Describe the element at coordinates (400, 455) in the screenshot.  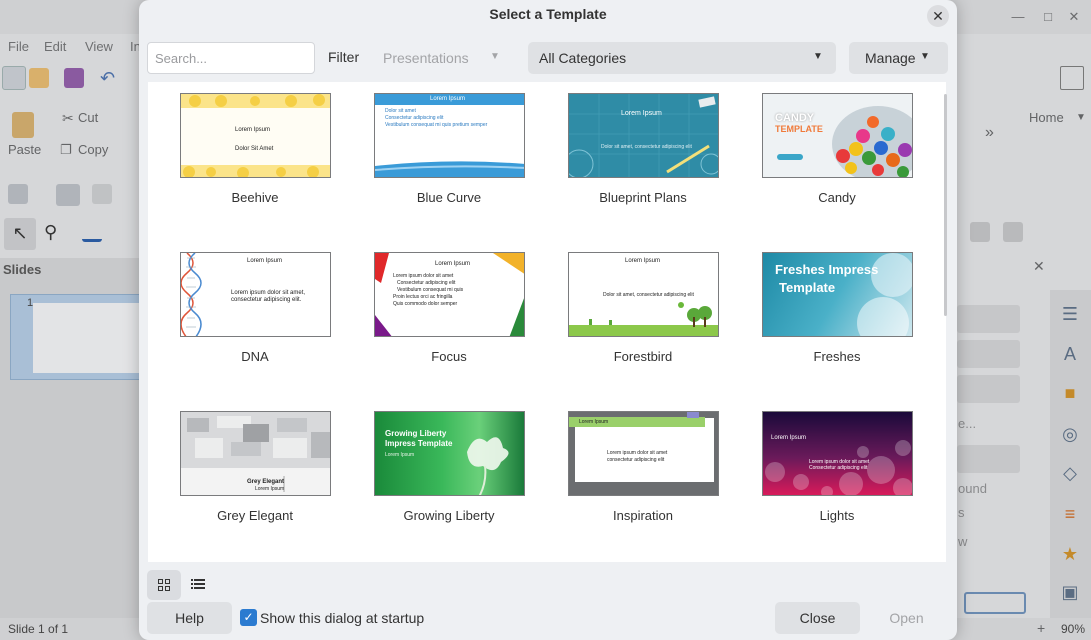
I see `thumb-line: Lorem Ipsum` at that location.